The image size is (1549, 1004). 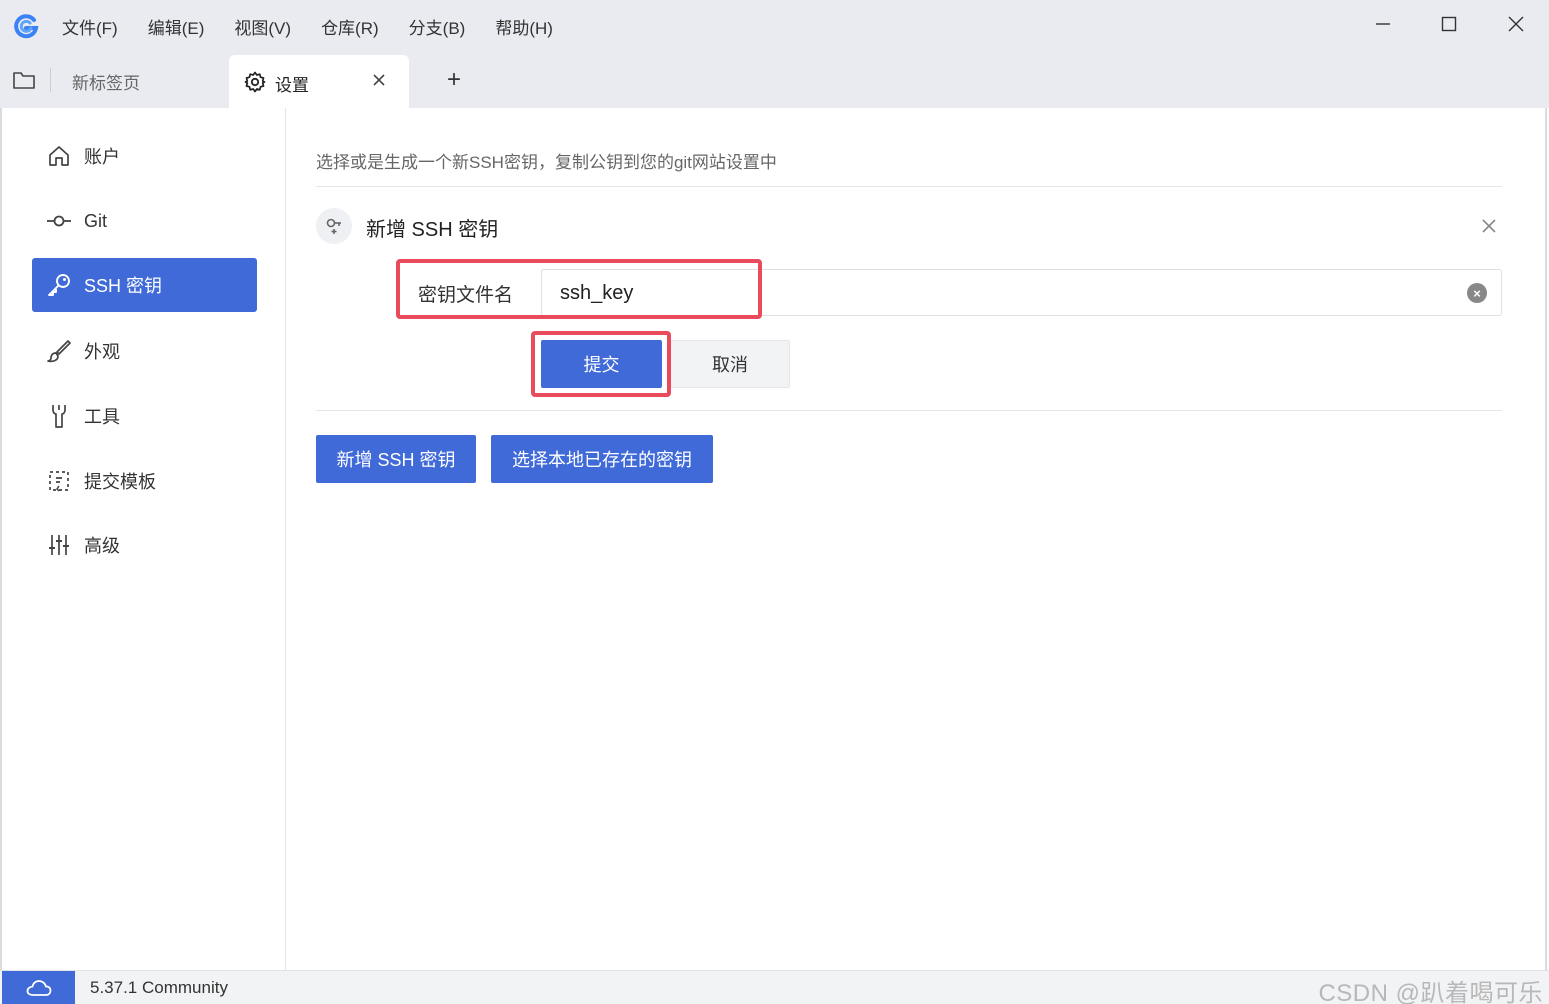 I want to click on tab-bar: 新标签页 设置 +, so click(x=774, y=80).